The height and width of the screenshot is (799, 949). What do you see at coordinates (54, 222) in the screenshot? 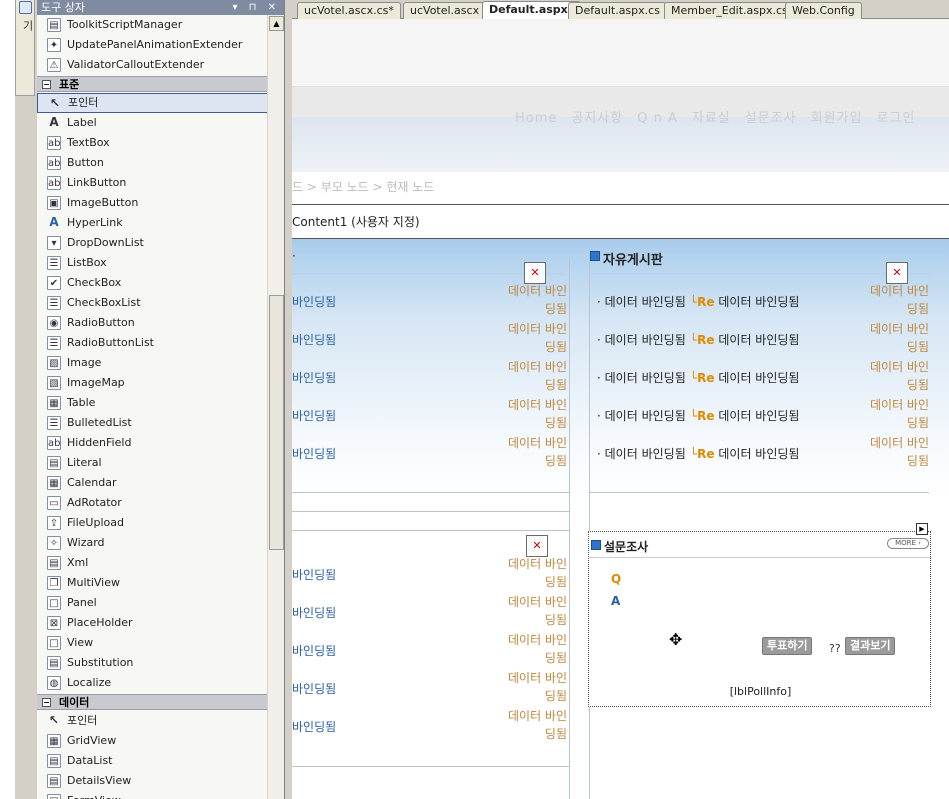
I see `hyperlink-icon: A` at bounding box center [54, 222].